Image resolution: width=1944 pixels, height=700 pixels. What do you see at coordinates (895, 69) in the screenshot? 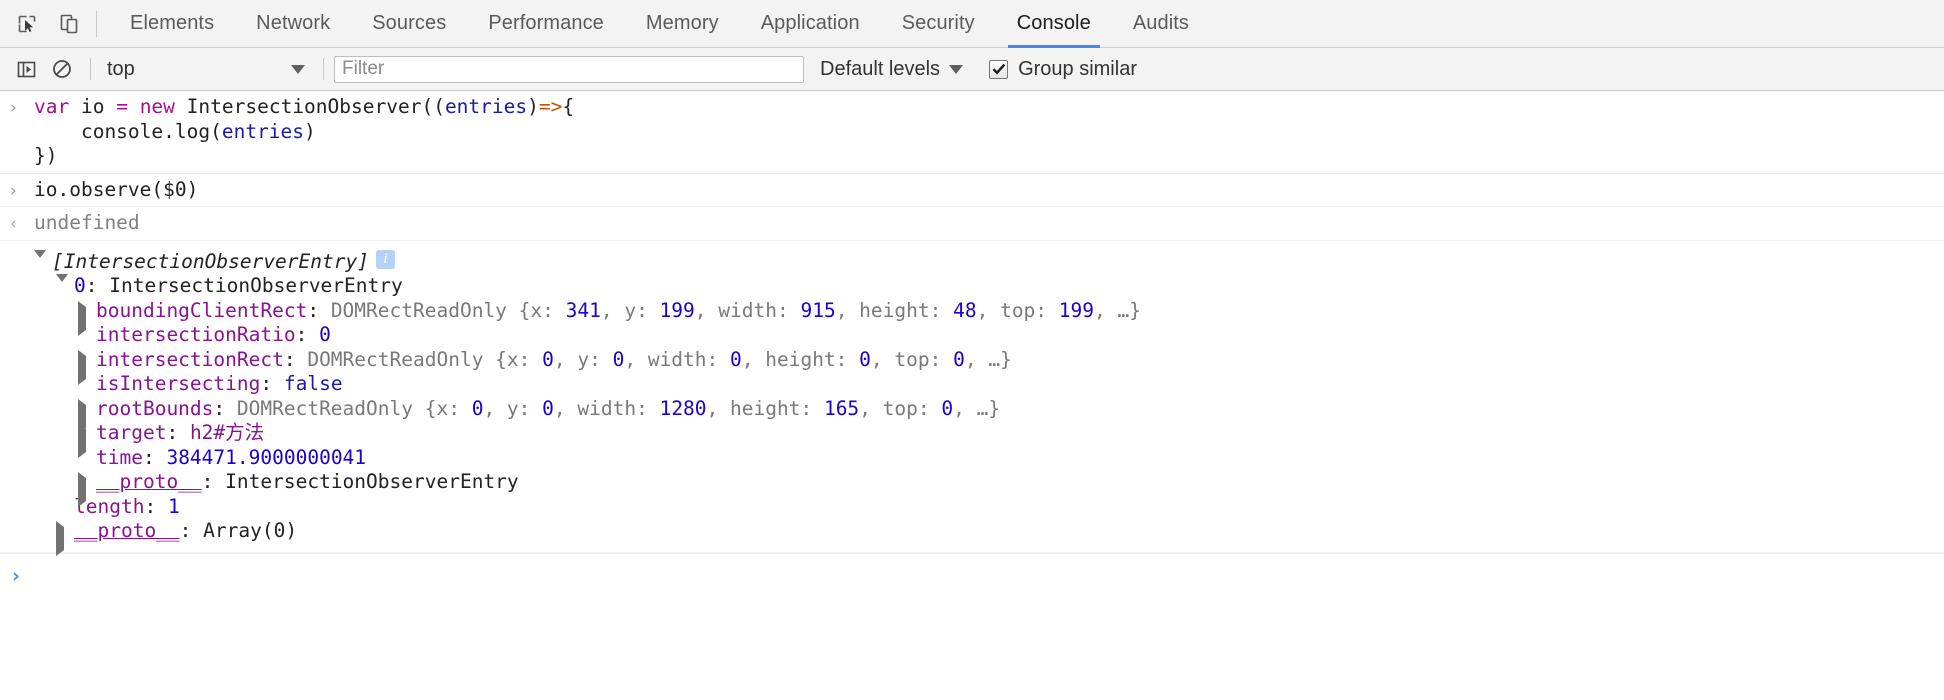
I see `log-levels-dropdown: Default levels` at bounding box center [895, 69].